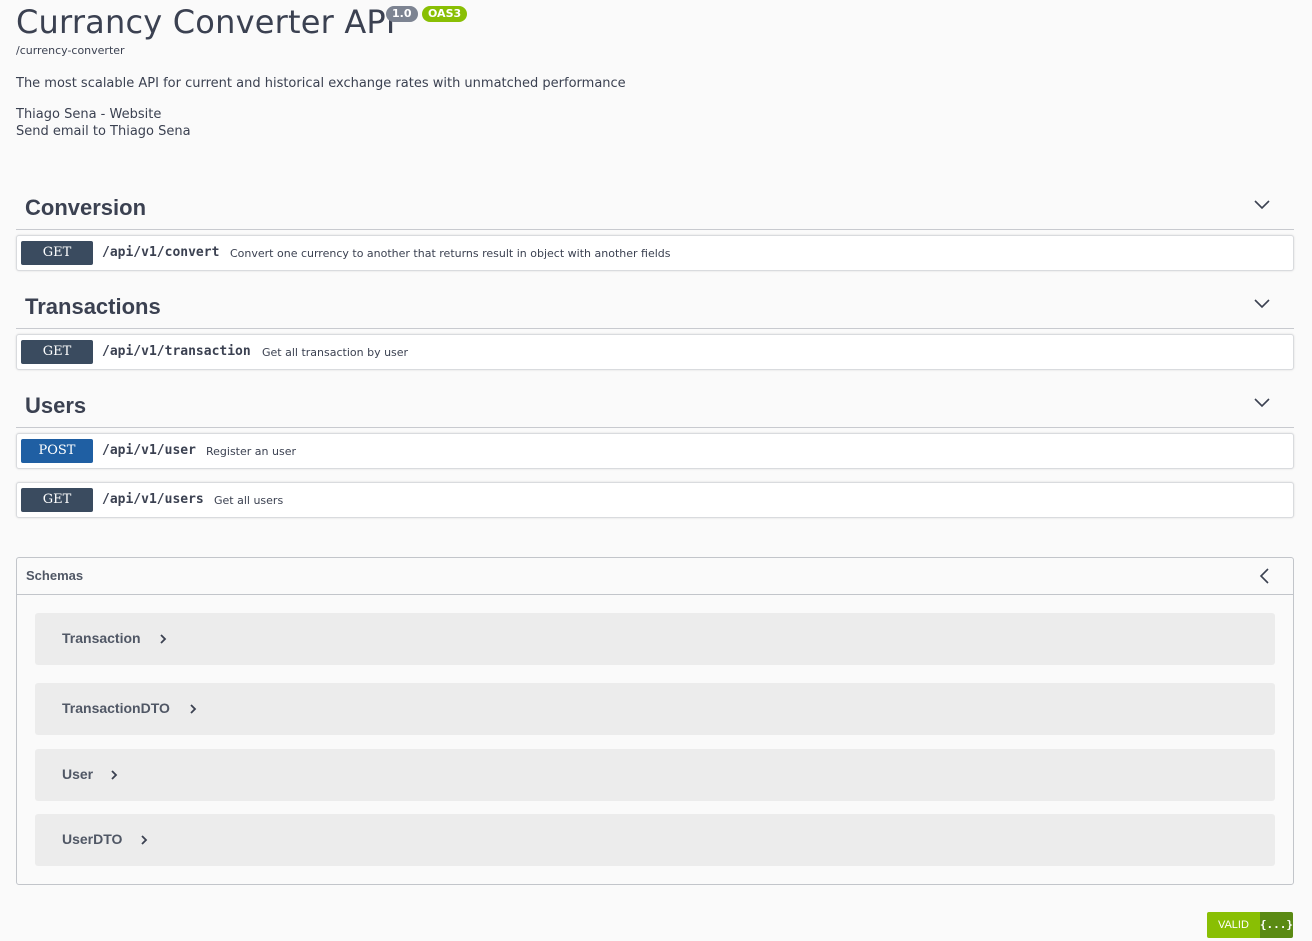  Describe the element at coordinates (1276, 925) in the screenshot. I see `json-braces-icon: {...}` at that location.